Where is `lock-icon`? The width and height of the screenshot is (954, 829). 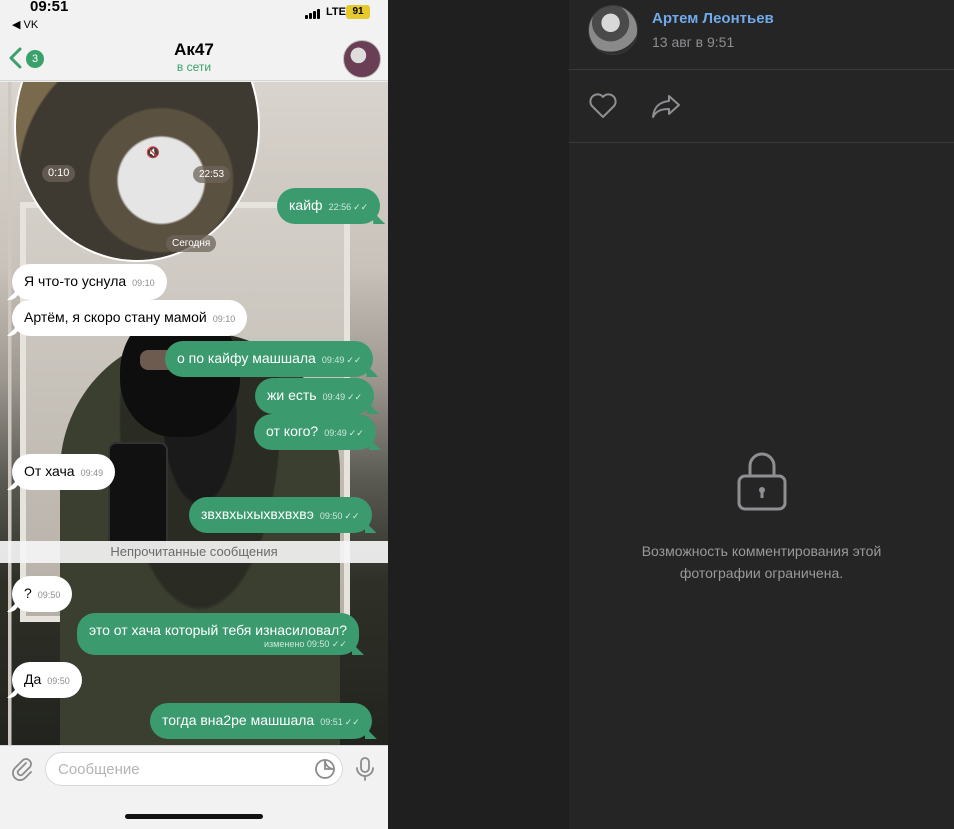
lock-icon is located at coordinates (762, 481).